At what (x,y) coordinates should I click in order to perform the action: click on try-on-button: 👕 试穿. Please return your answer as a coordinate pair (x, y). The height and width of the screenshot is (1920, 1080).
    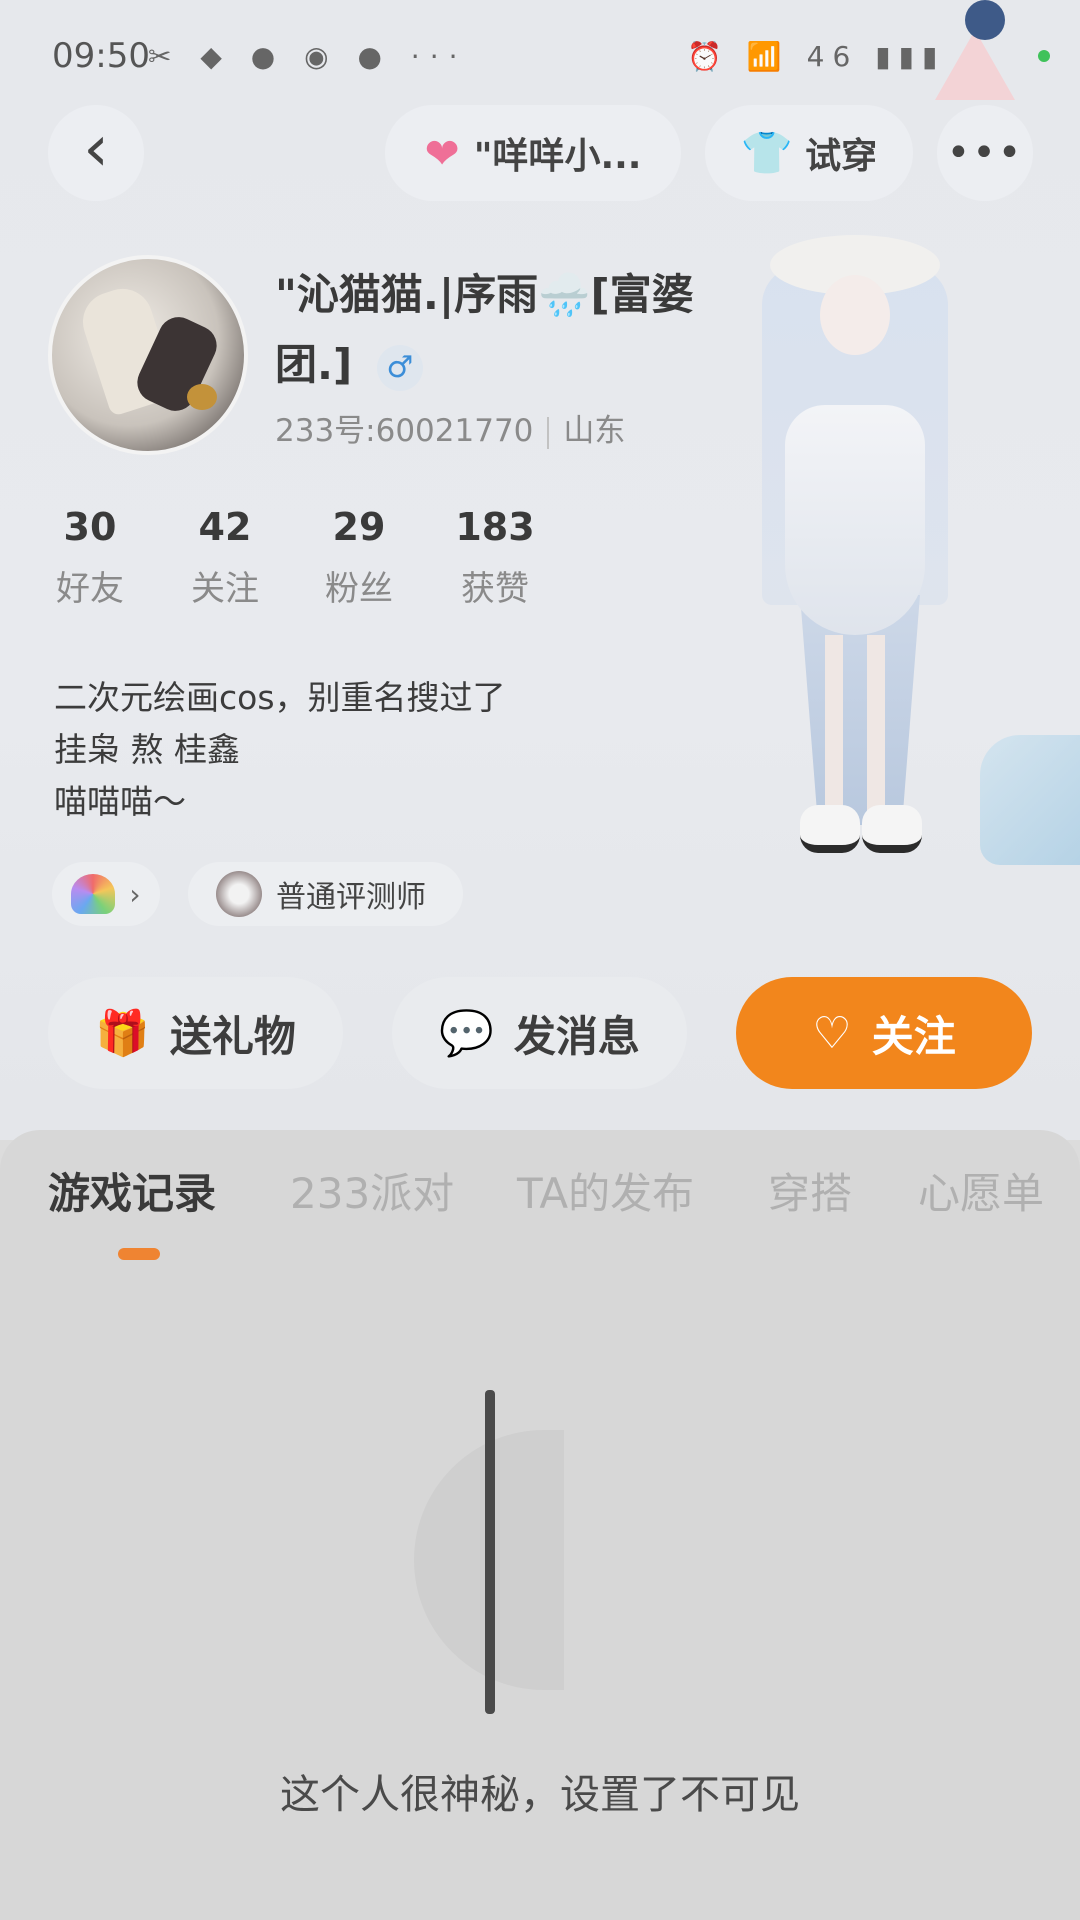
    Looking at the image, I should click on (809, 153).